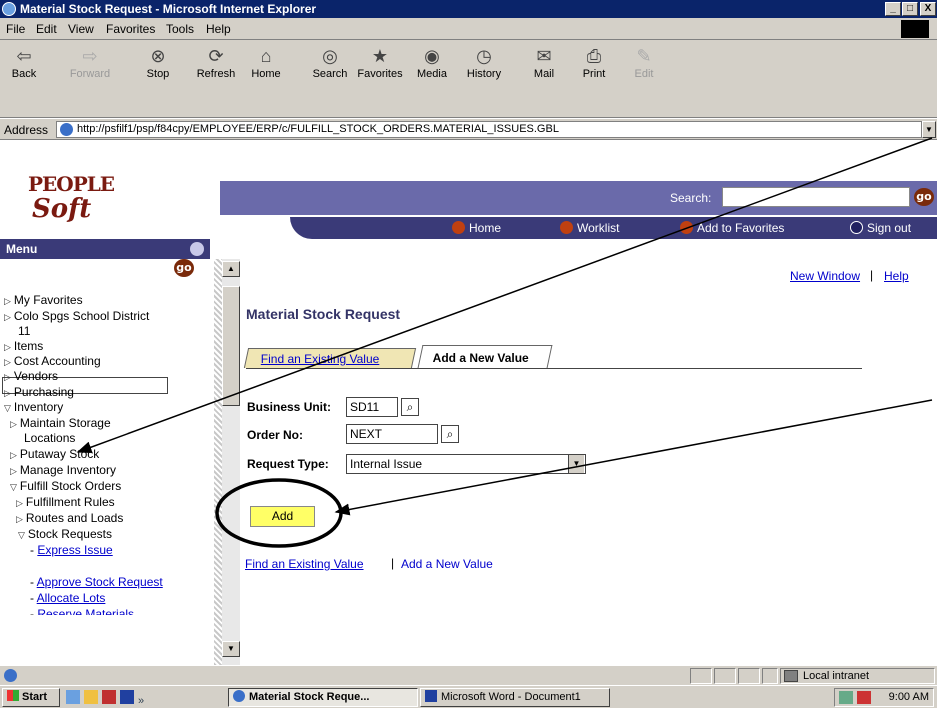 The image size is (937, 708). Describe the element at coordinates (65, 534) in the screenshot. I see `menu-item-stock-requests: ▽ Stock Requests` at that location.